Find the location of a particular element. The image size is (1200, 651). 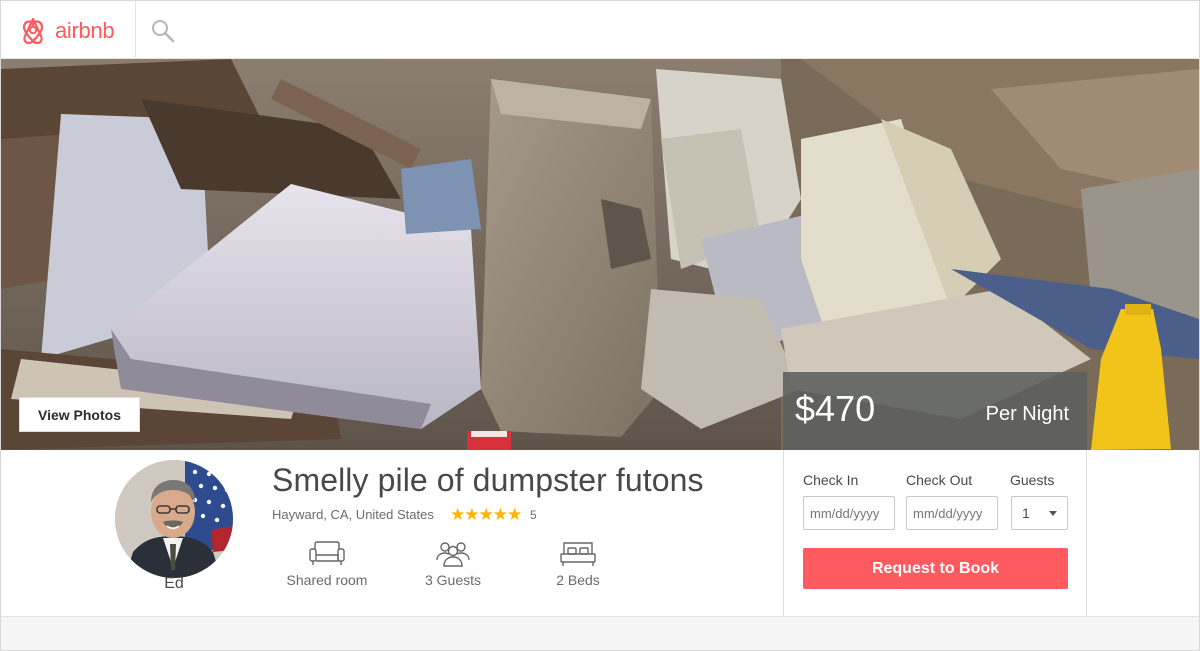

host-avatar is located at coordinates (174, 519).